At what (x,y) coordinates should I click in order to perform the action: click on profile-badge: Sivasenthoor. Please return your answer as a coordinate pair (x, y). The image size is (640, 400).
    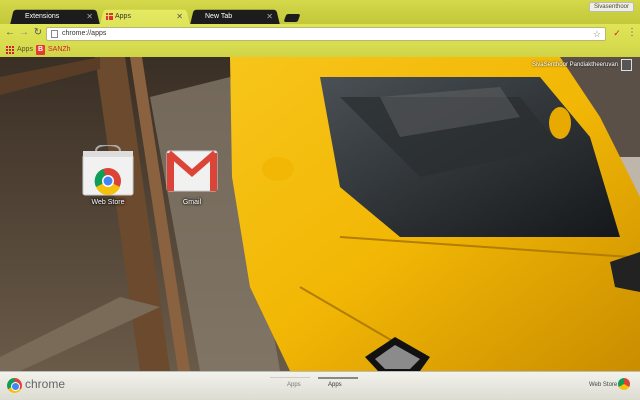
    Looking at the image, I should click on (611, 7).